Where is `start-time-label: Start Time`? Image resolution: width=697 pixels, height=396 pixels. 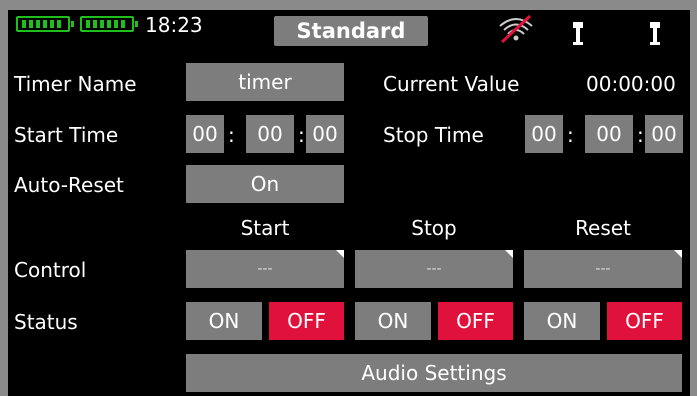
start-time-label: Start Time is located at coordinates (66, 135).